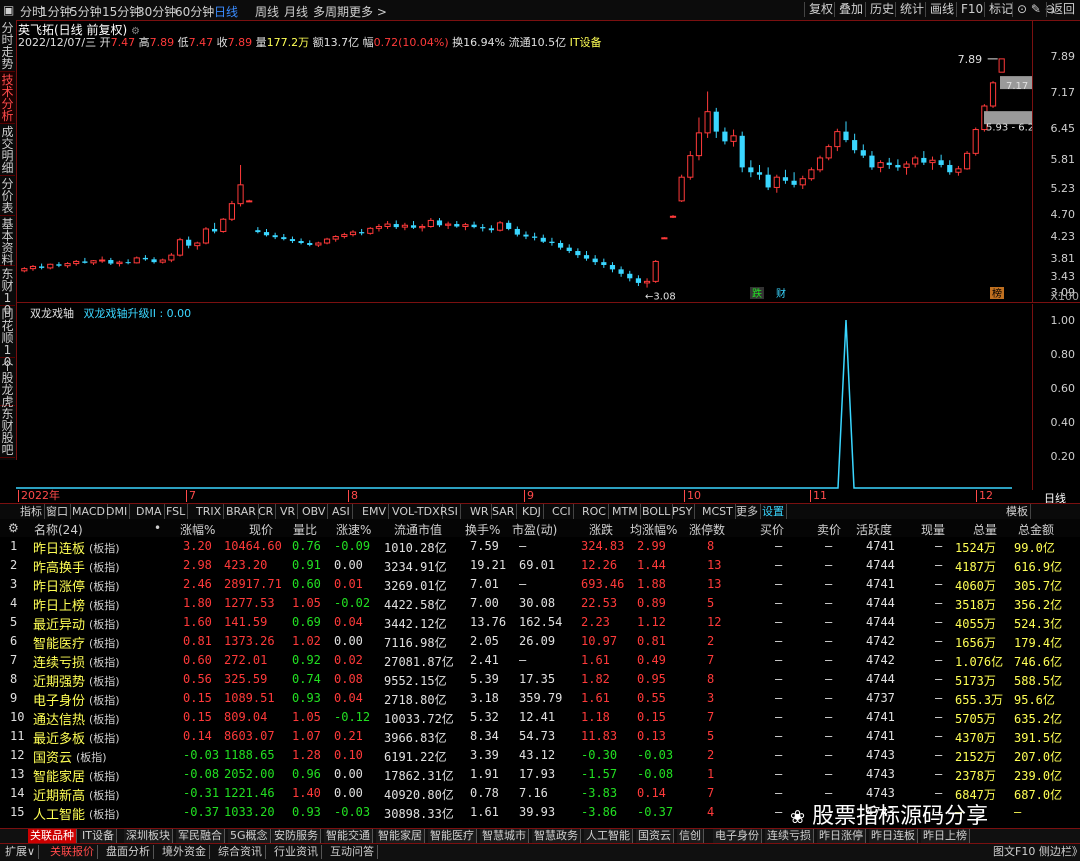 This screenshot has width=1080, height=861. What do you see at coordinates (267, 11) in the screenshot?
I see `period-7: 周线` at bounding box center [267, 11].